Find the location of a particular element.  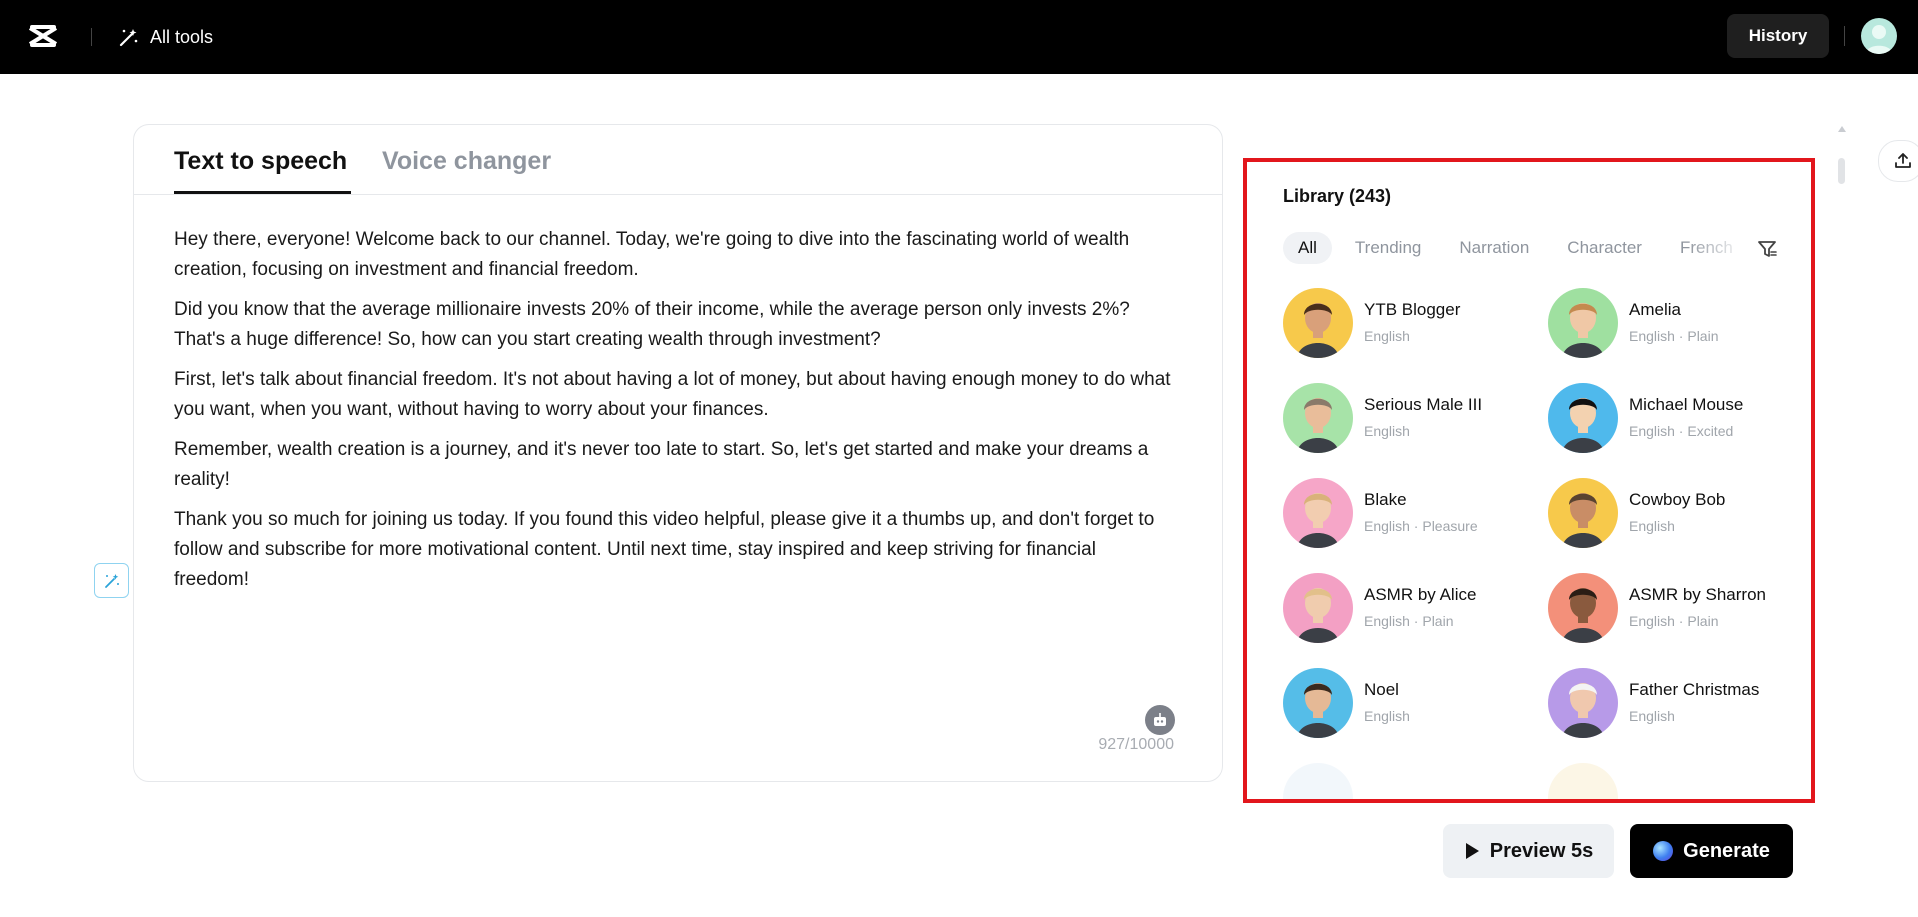

voice-card: Cowboy Bob English is located at coordinates (1673, 514).